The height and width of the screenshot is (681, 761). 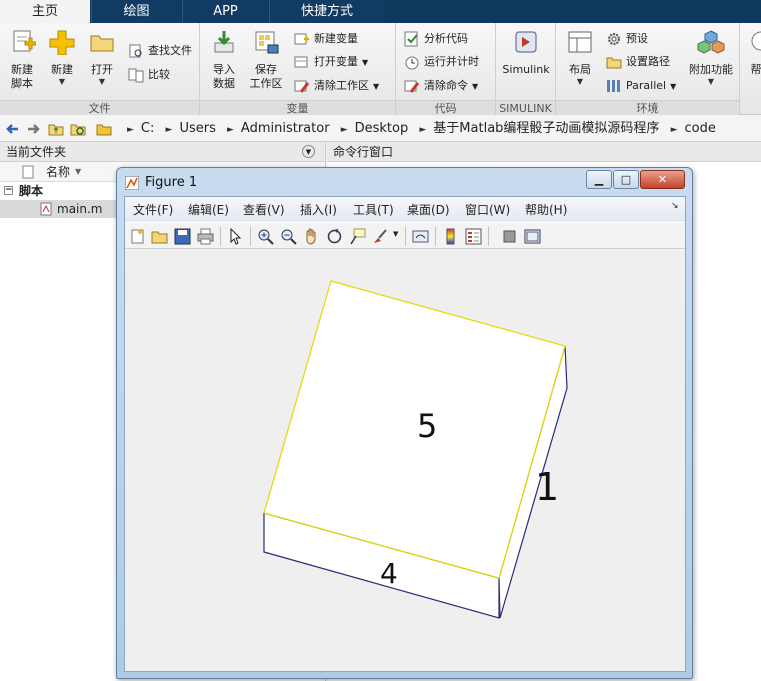 What do you see at coordinates (8, 190) in the screenshot?
I see `collapse-icon: −` at bounding box center [8, 190].